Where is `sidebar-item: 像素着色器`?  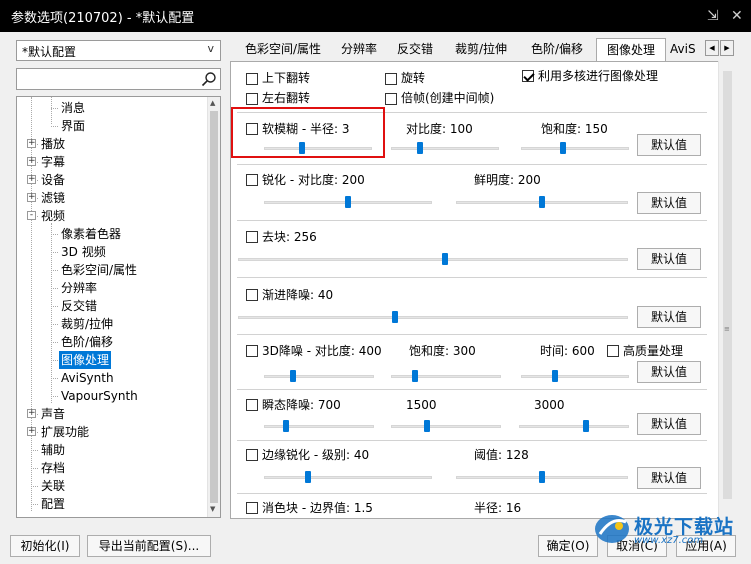 sidebar-item: 像素着色器 is located at coordinates (91, 234).